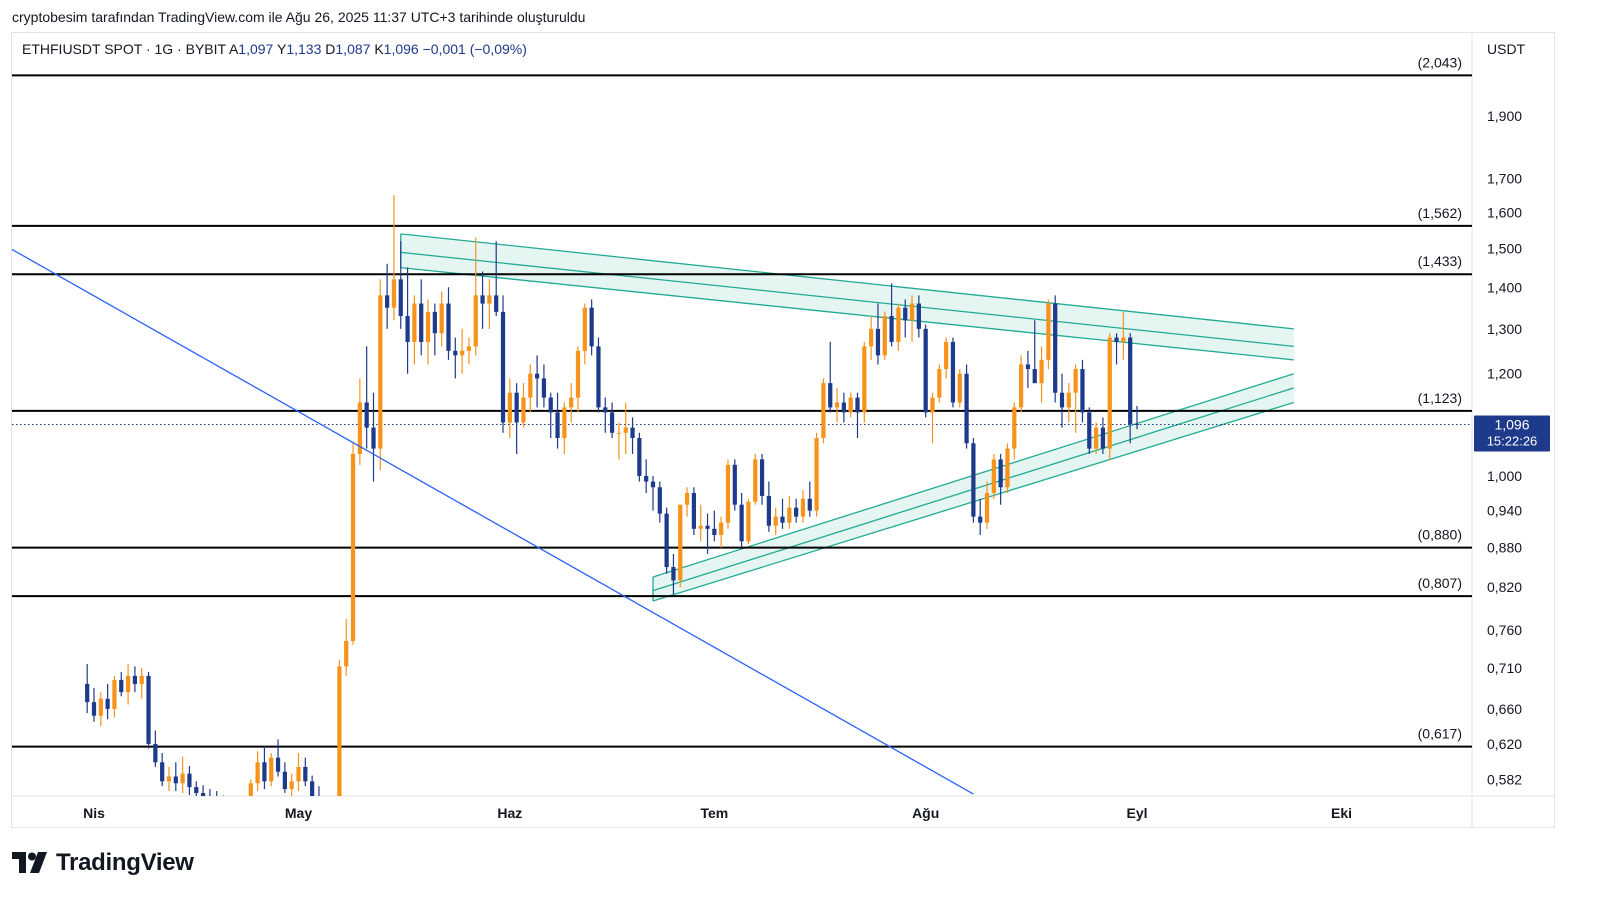 Image resolution: width=1600 pixels, height=916 pixels. What do you see at coordinates (1440, 583) in the screenshot?
I see `level-label: (0,807)` at bounding box center [1440, 583].